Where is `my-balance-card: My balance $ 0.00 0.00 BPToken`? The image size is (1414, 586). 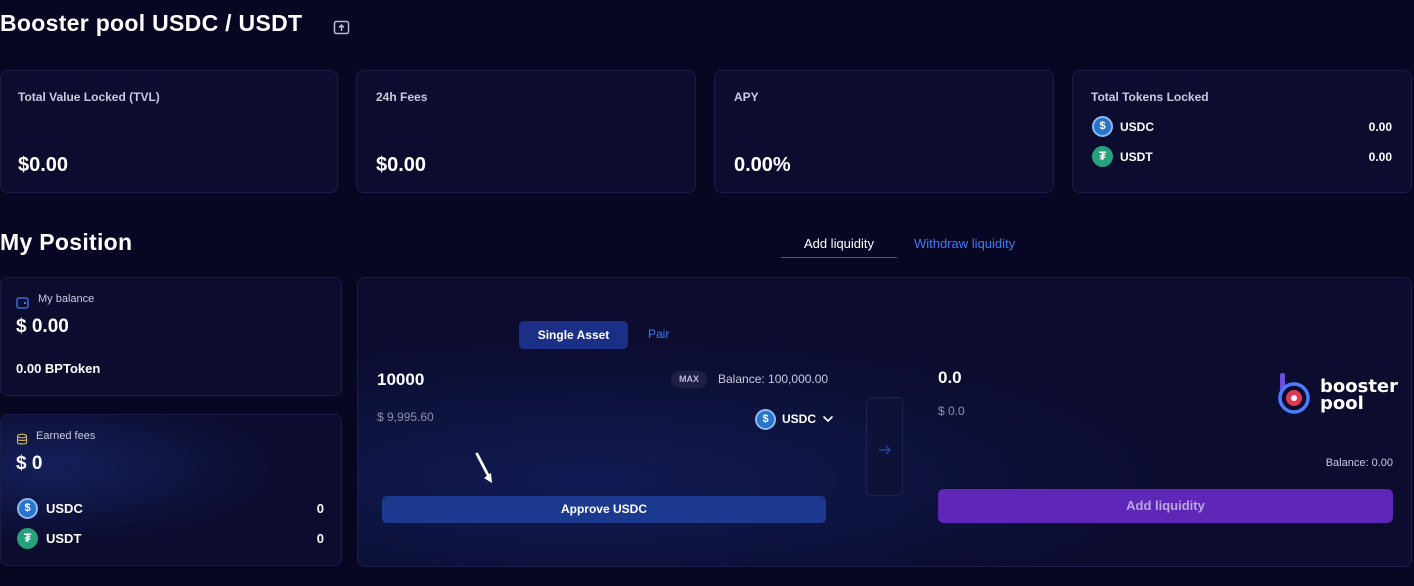
my-balance-card: My balance $ 0.00 0.00 BPToken is located at coordinates (171, 336).